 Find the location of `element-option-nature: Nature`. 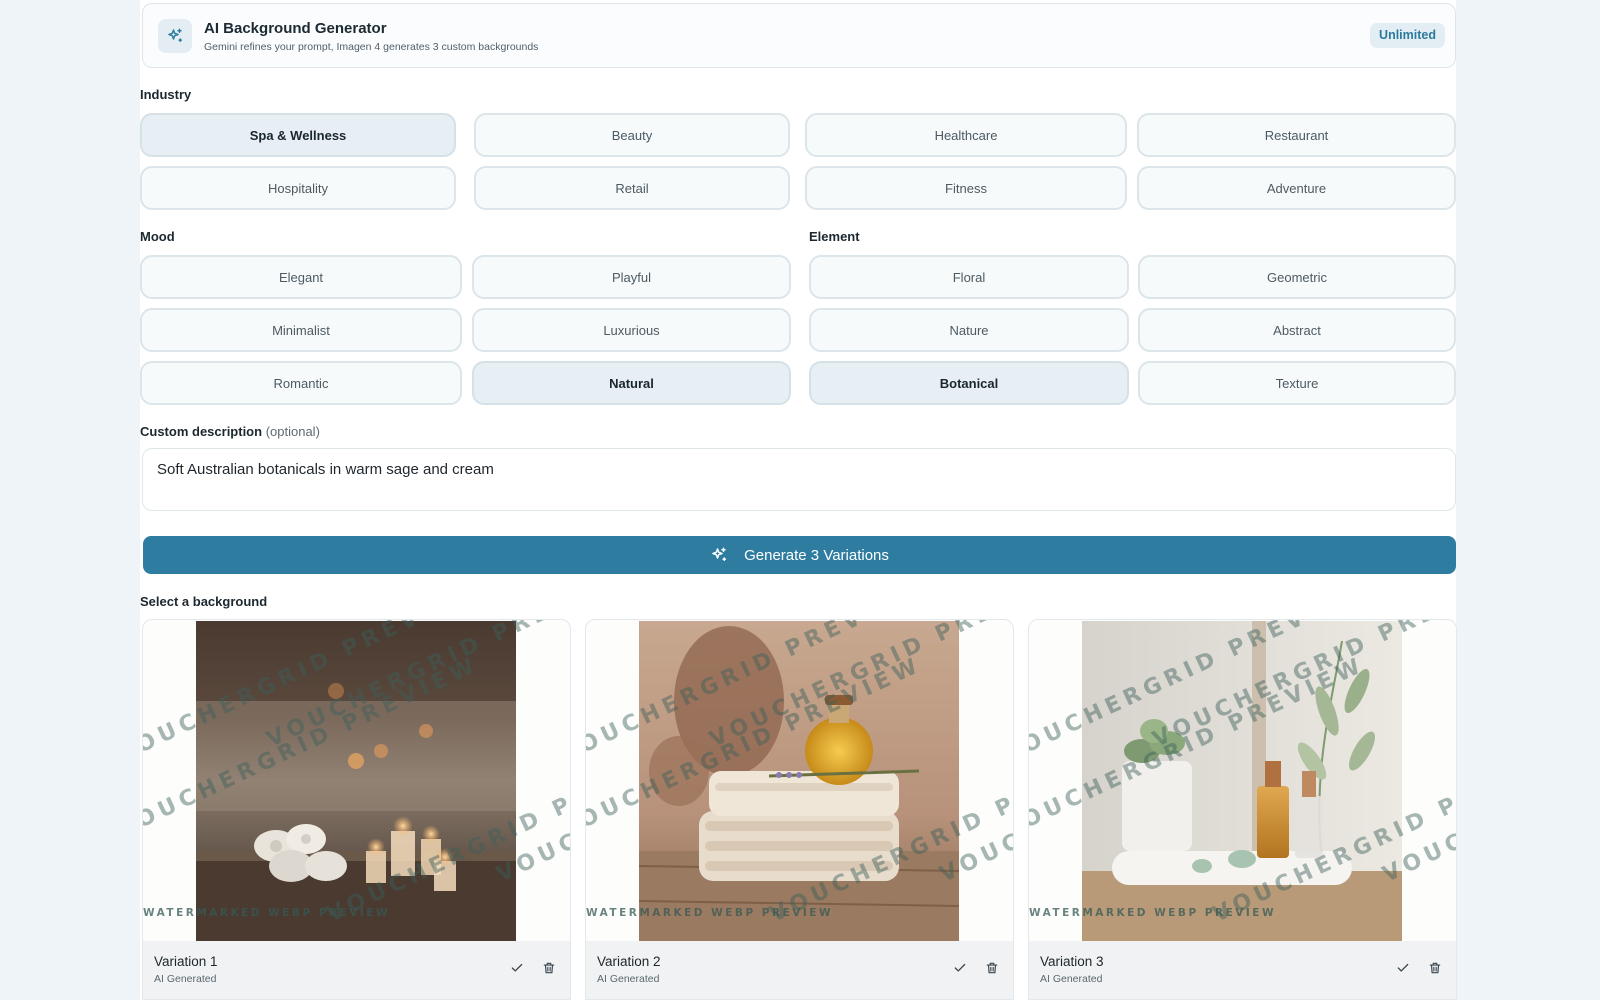

element-option-nature: Nature is located at coordinates (969, 330).